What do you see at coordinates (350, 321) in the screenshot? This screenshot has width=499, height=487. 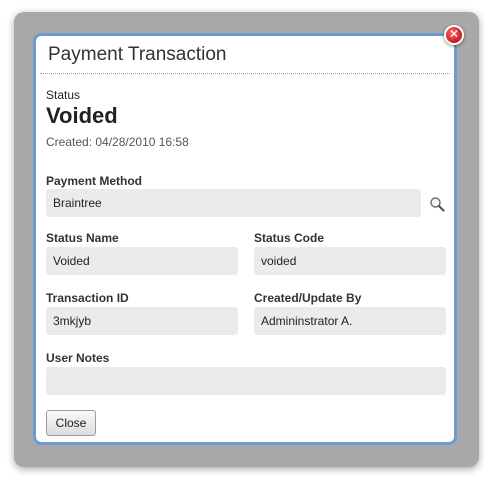 I see `created-update-by-field: Admininstrator A.` at bounding box center [350, 321].